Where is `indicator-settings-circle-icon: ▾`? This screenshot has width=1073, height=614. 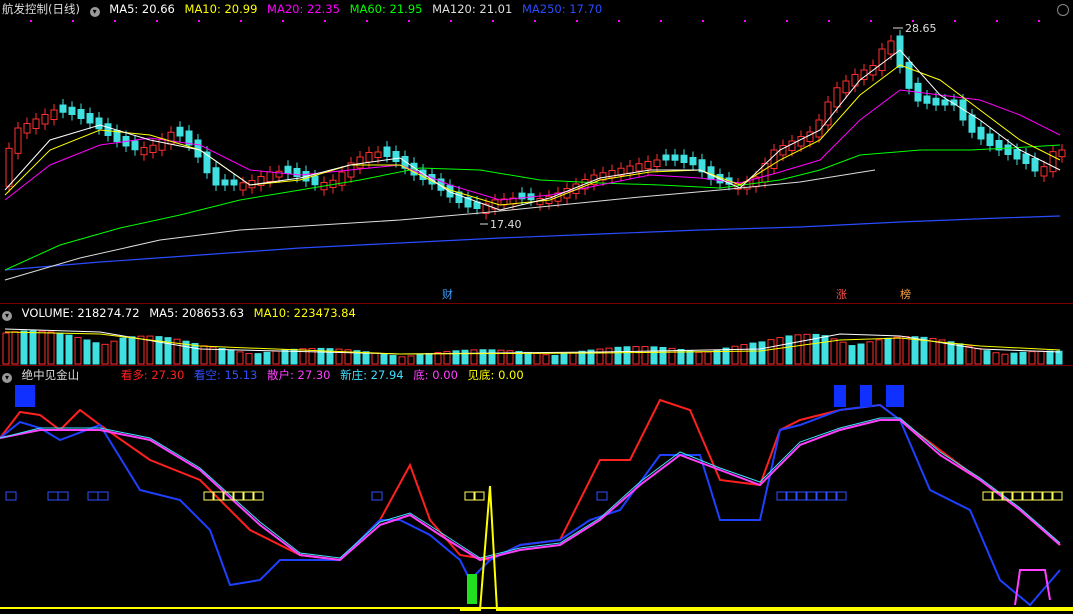
indicator-settings-circle-icon: ▾ is located at coordinates (7, 378).